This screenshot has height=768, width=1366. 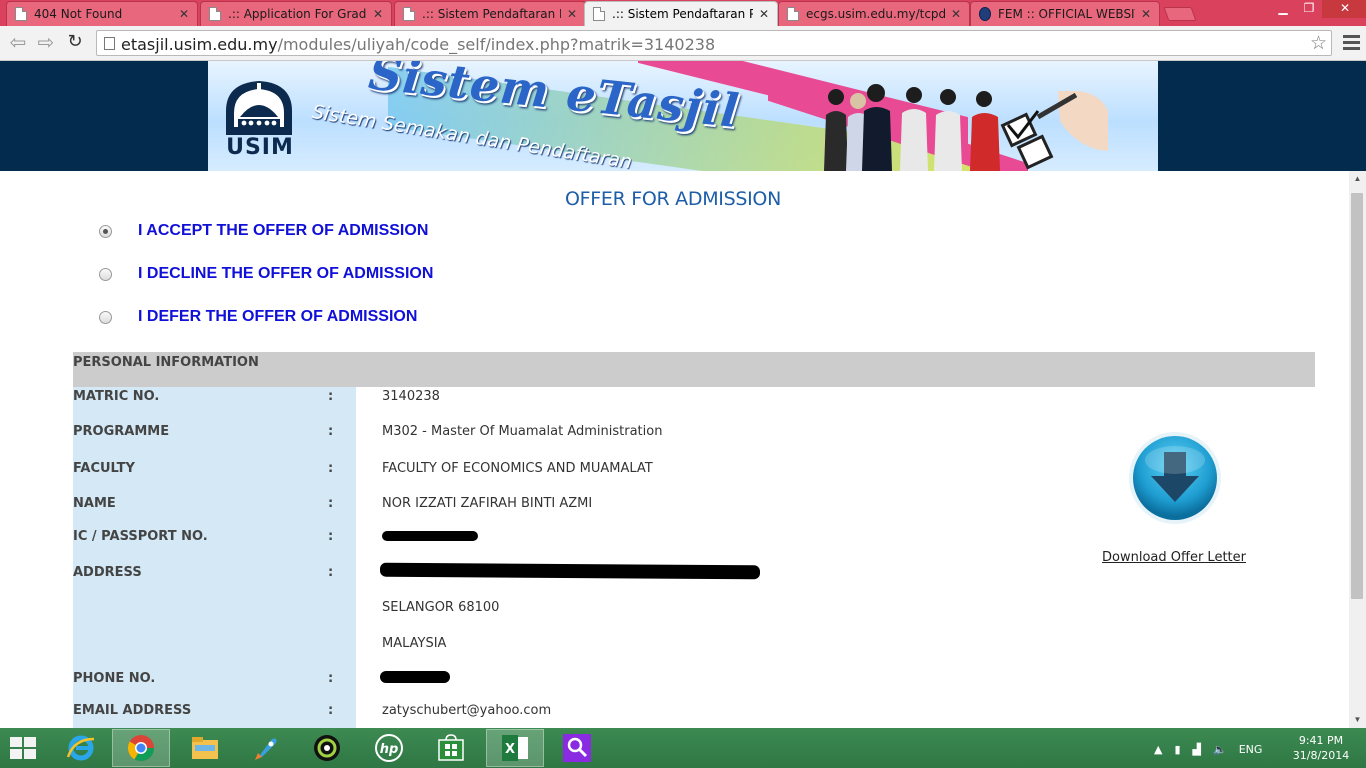 I want to click on defer-offer-option: I DEFER THE OFFER OF ADMISSION, so click(x=258, y=317).